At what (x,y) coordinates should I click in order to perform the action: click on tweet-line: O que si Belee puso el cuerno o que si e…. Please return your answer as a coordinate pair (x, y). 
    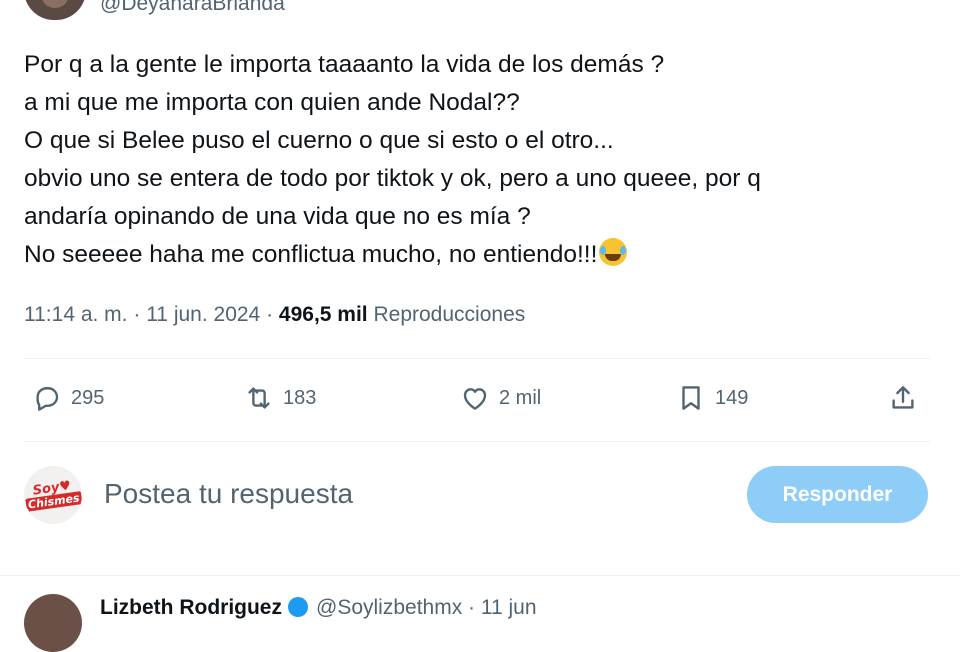
    Looking at the image, I should click on (319, 140).